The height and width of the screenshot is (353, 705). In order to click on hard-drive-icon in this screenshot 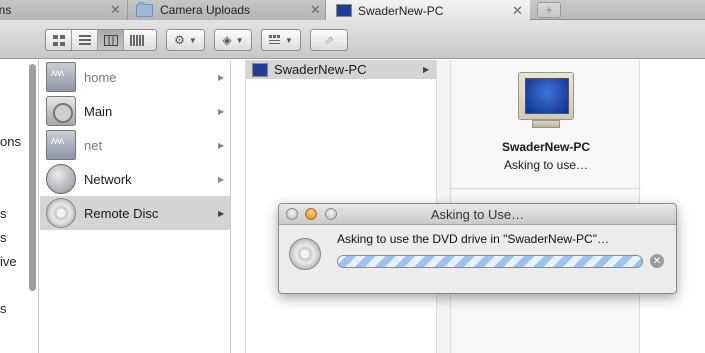, I will do `click(61, 111)`.